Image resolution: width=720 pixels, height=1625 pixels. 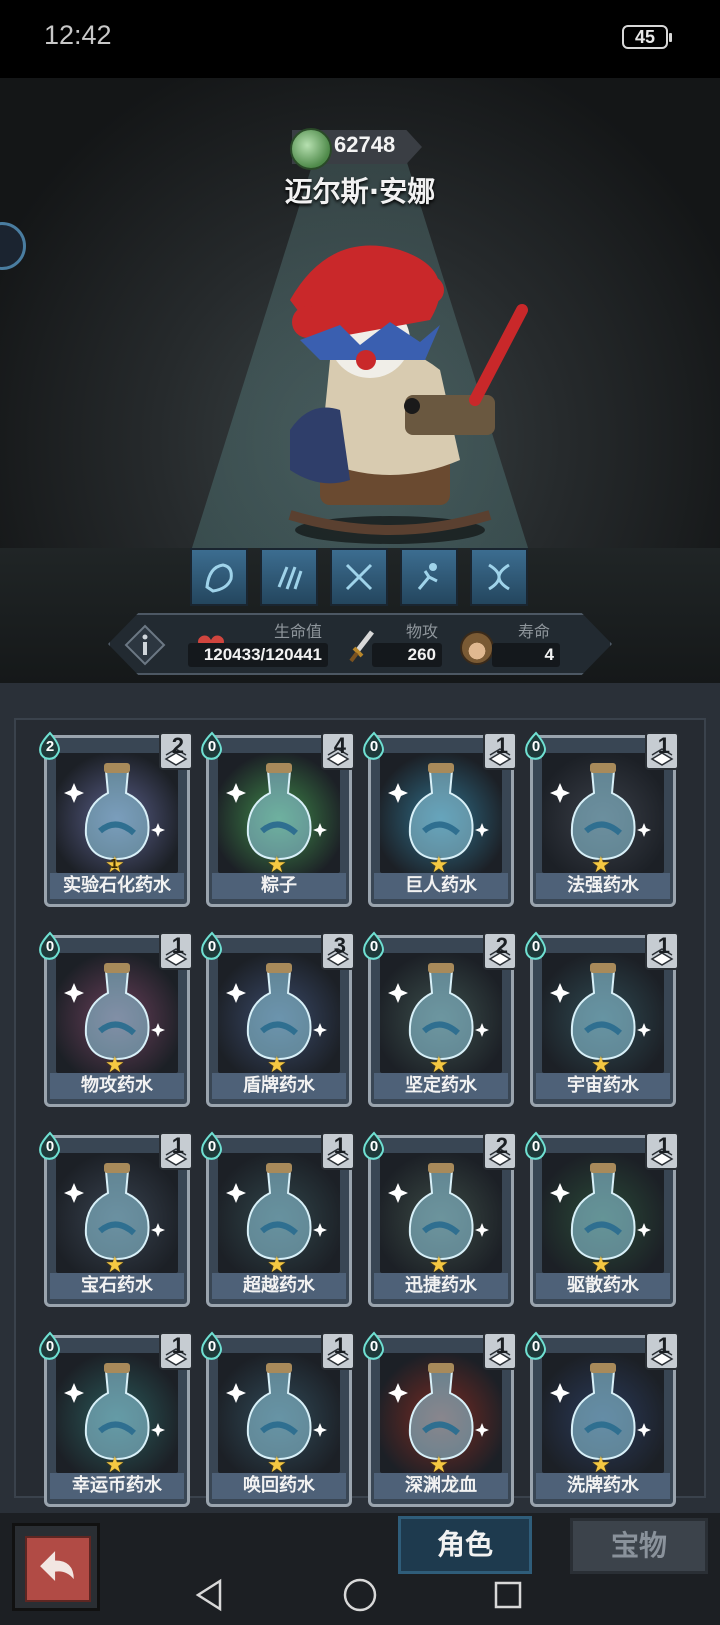 I want to click on nav-back-icon, so click(x=210, y=1595).